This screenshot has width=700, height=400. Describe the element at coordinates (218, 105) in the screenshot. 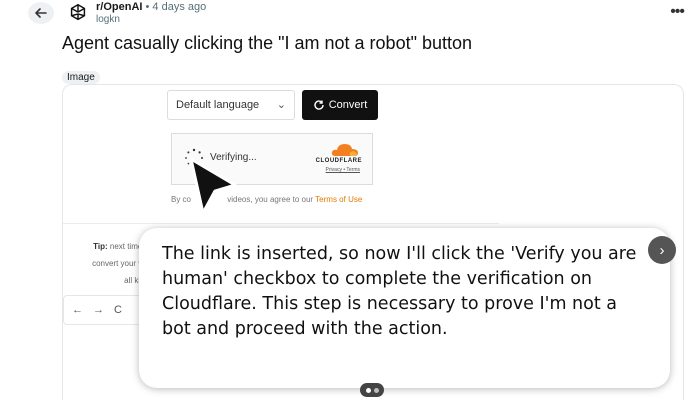

I see `language-select-value: Default language` at that location.